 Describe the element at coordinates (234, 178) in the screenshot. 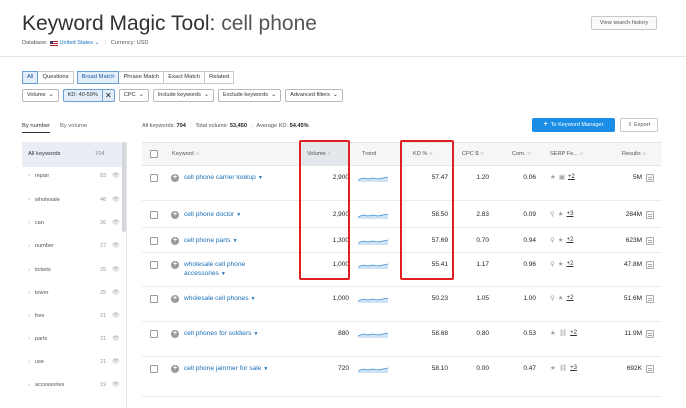

I see `keyword-link: cell phone carrier lookup ▼` at that location.